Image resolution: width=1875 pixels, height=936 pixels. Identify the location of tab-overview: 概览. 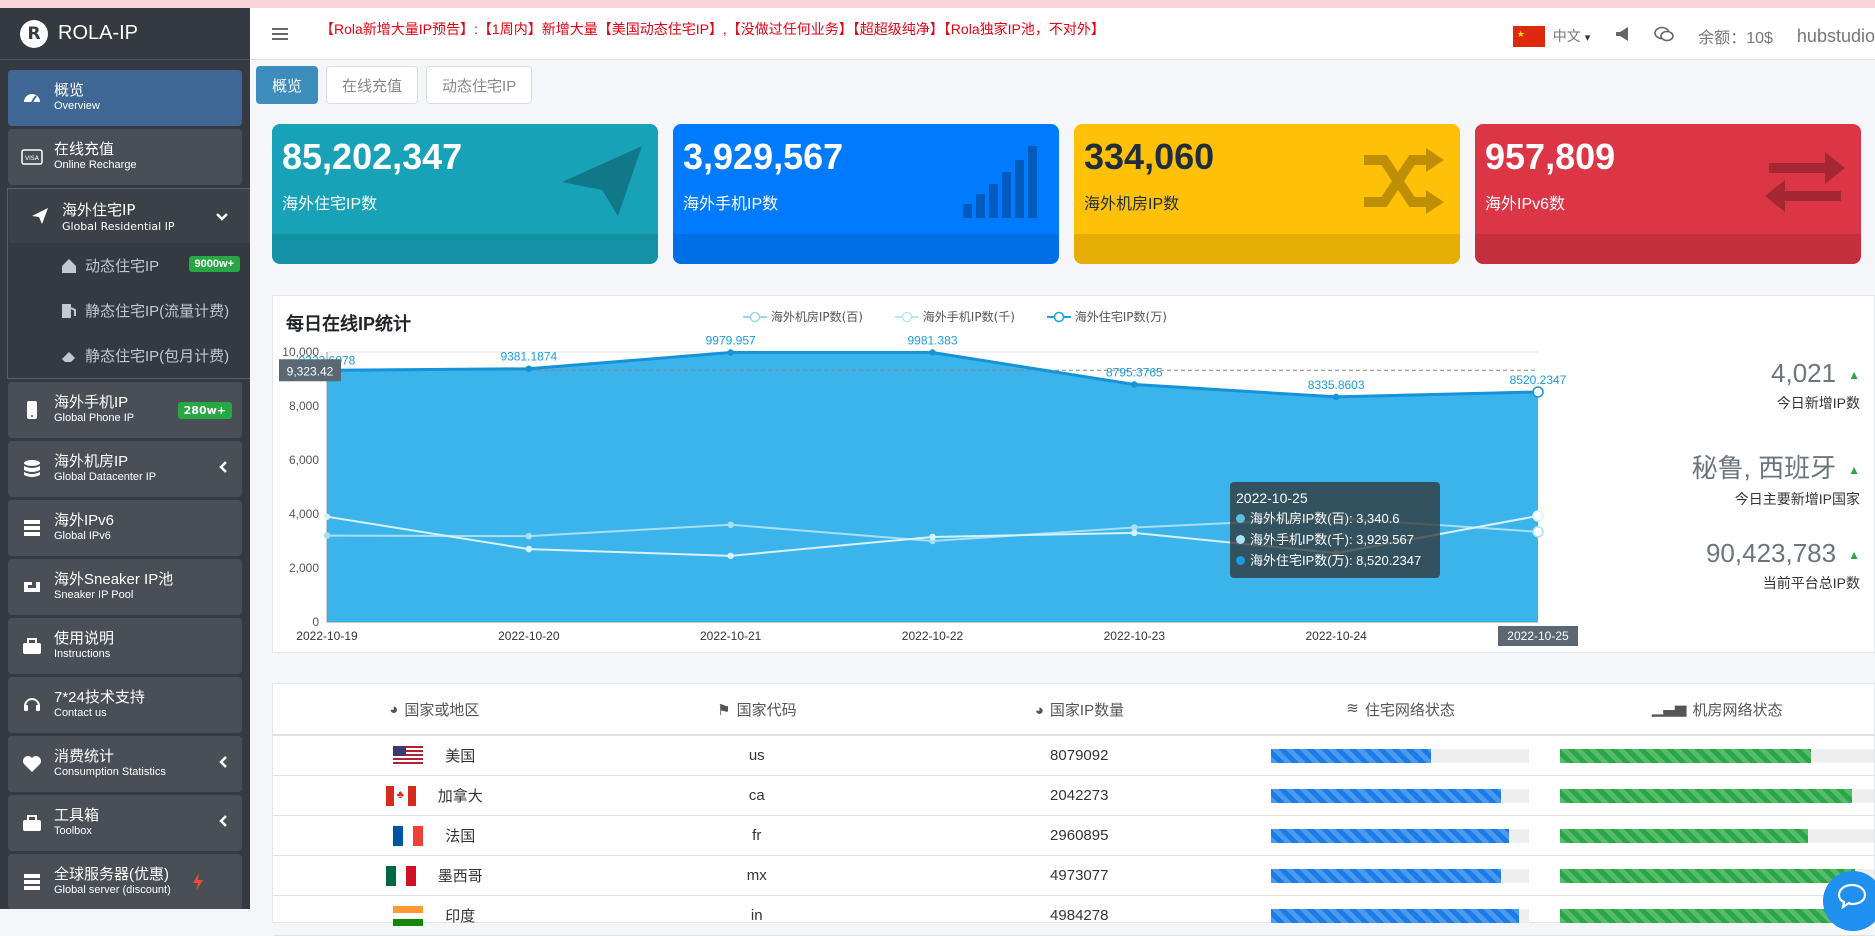
(287, 85).